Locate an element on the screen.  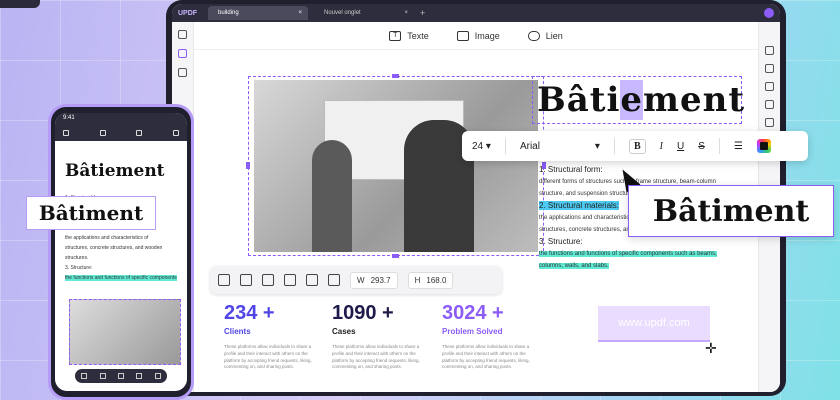
phone-heading-word: Bâtiement is located at coordinates (115, 171).